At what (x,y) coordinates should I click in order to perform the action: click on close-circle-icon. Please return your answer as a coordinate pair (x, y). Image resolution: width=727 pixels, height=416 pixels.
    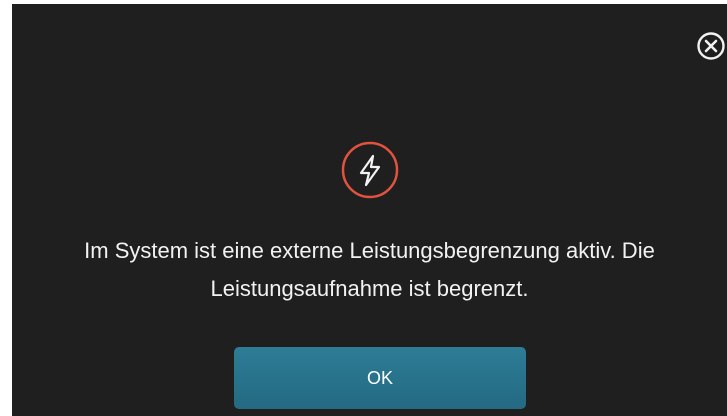
    Looking at the image, I should click on (711, 46).